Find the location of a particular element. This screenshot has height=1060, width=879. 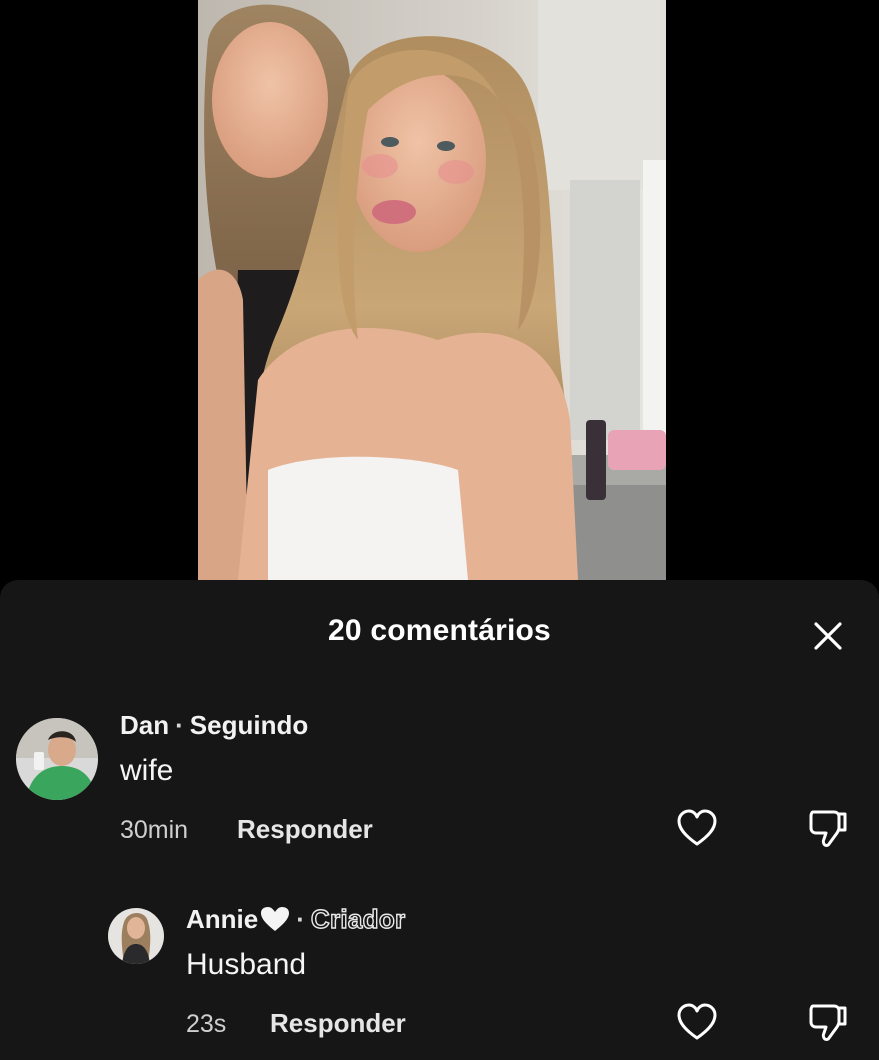

comment-author: Annie is located at coordinates (222, 919).